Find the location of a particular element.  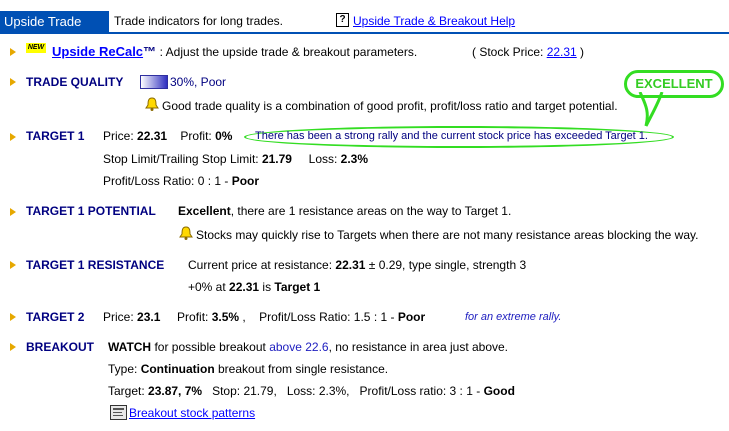

help-icon: ? is located at coordinates (342, 20).